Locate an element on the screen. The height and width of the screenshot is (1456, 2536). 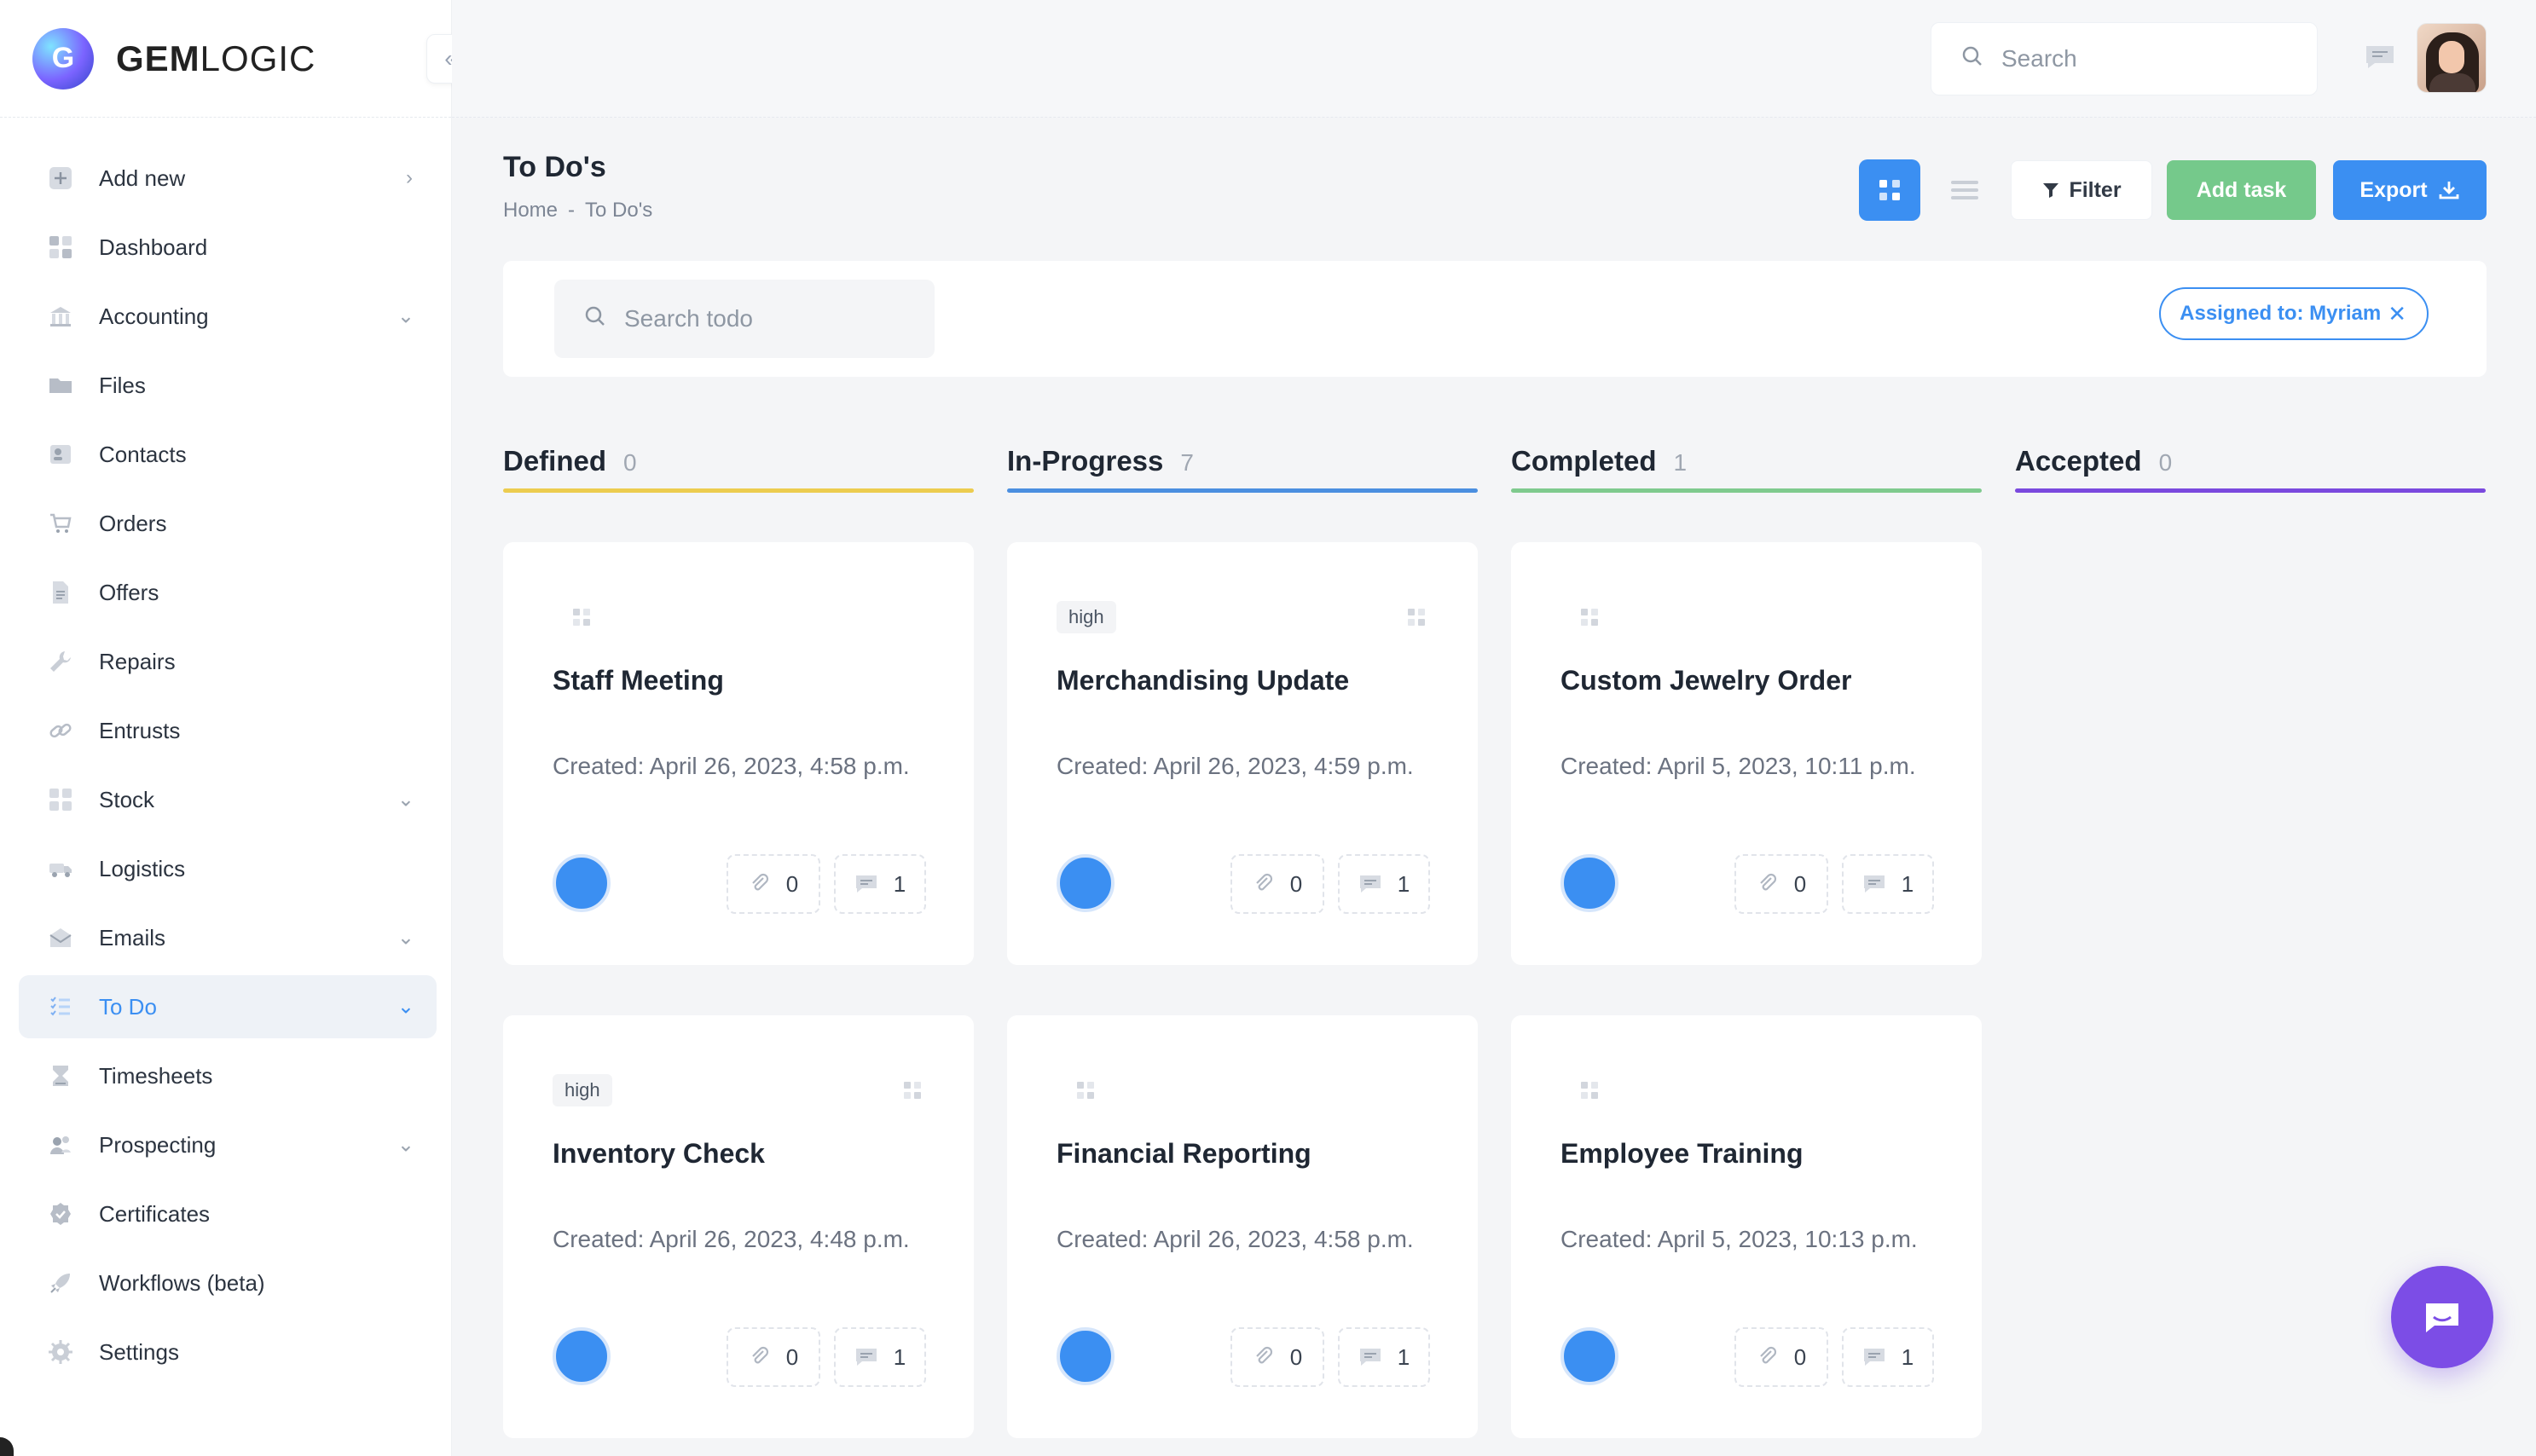
bank-icon is located at coordinates (60, 316).